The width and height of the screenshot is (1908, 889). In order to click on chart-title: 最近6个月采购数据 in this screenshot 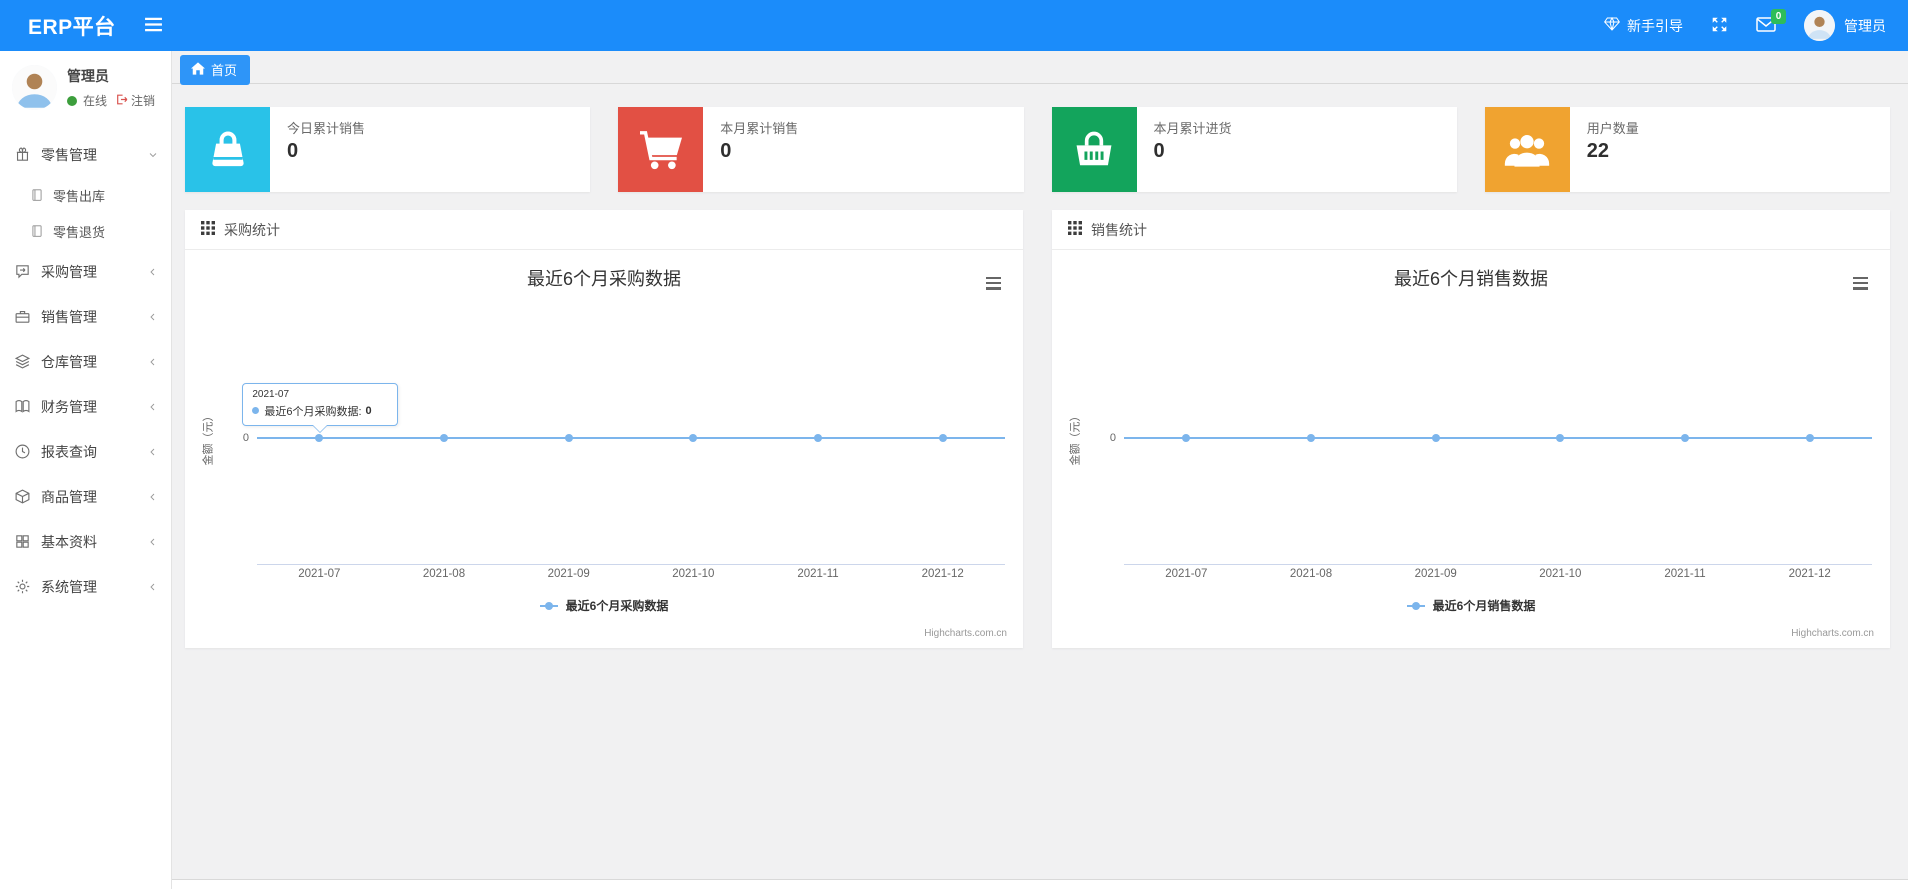, I will do `click(603, 279)`.